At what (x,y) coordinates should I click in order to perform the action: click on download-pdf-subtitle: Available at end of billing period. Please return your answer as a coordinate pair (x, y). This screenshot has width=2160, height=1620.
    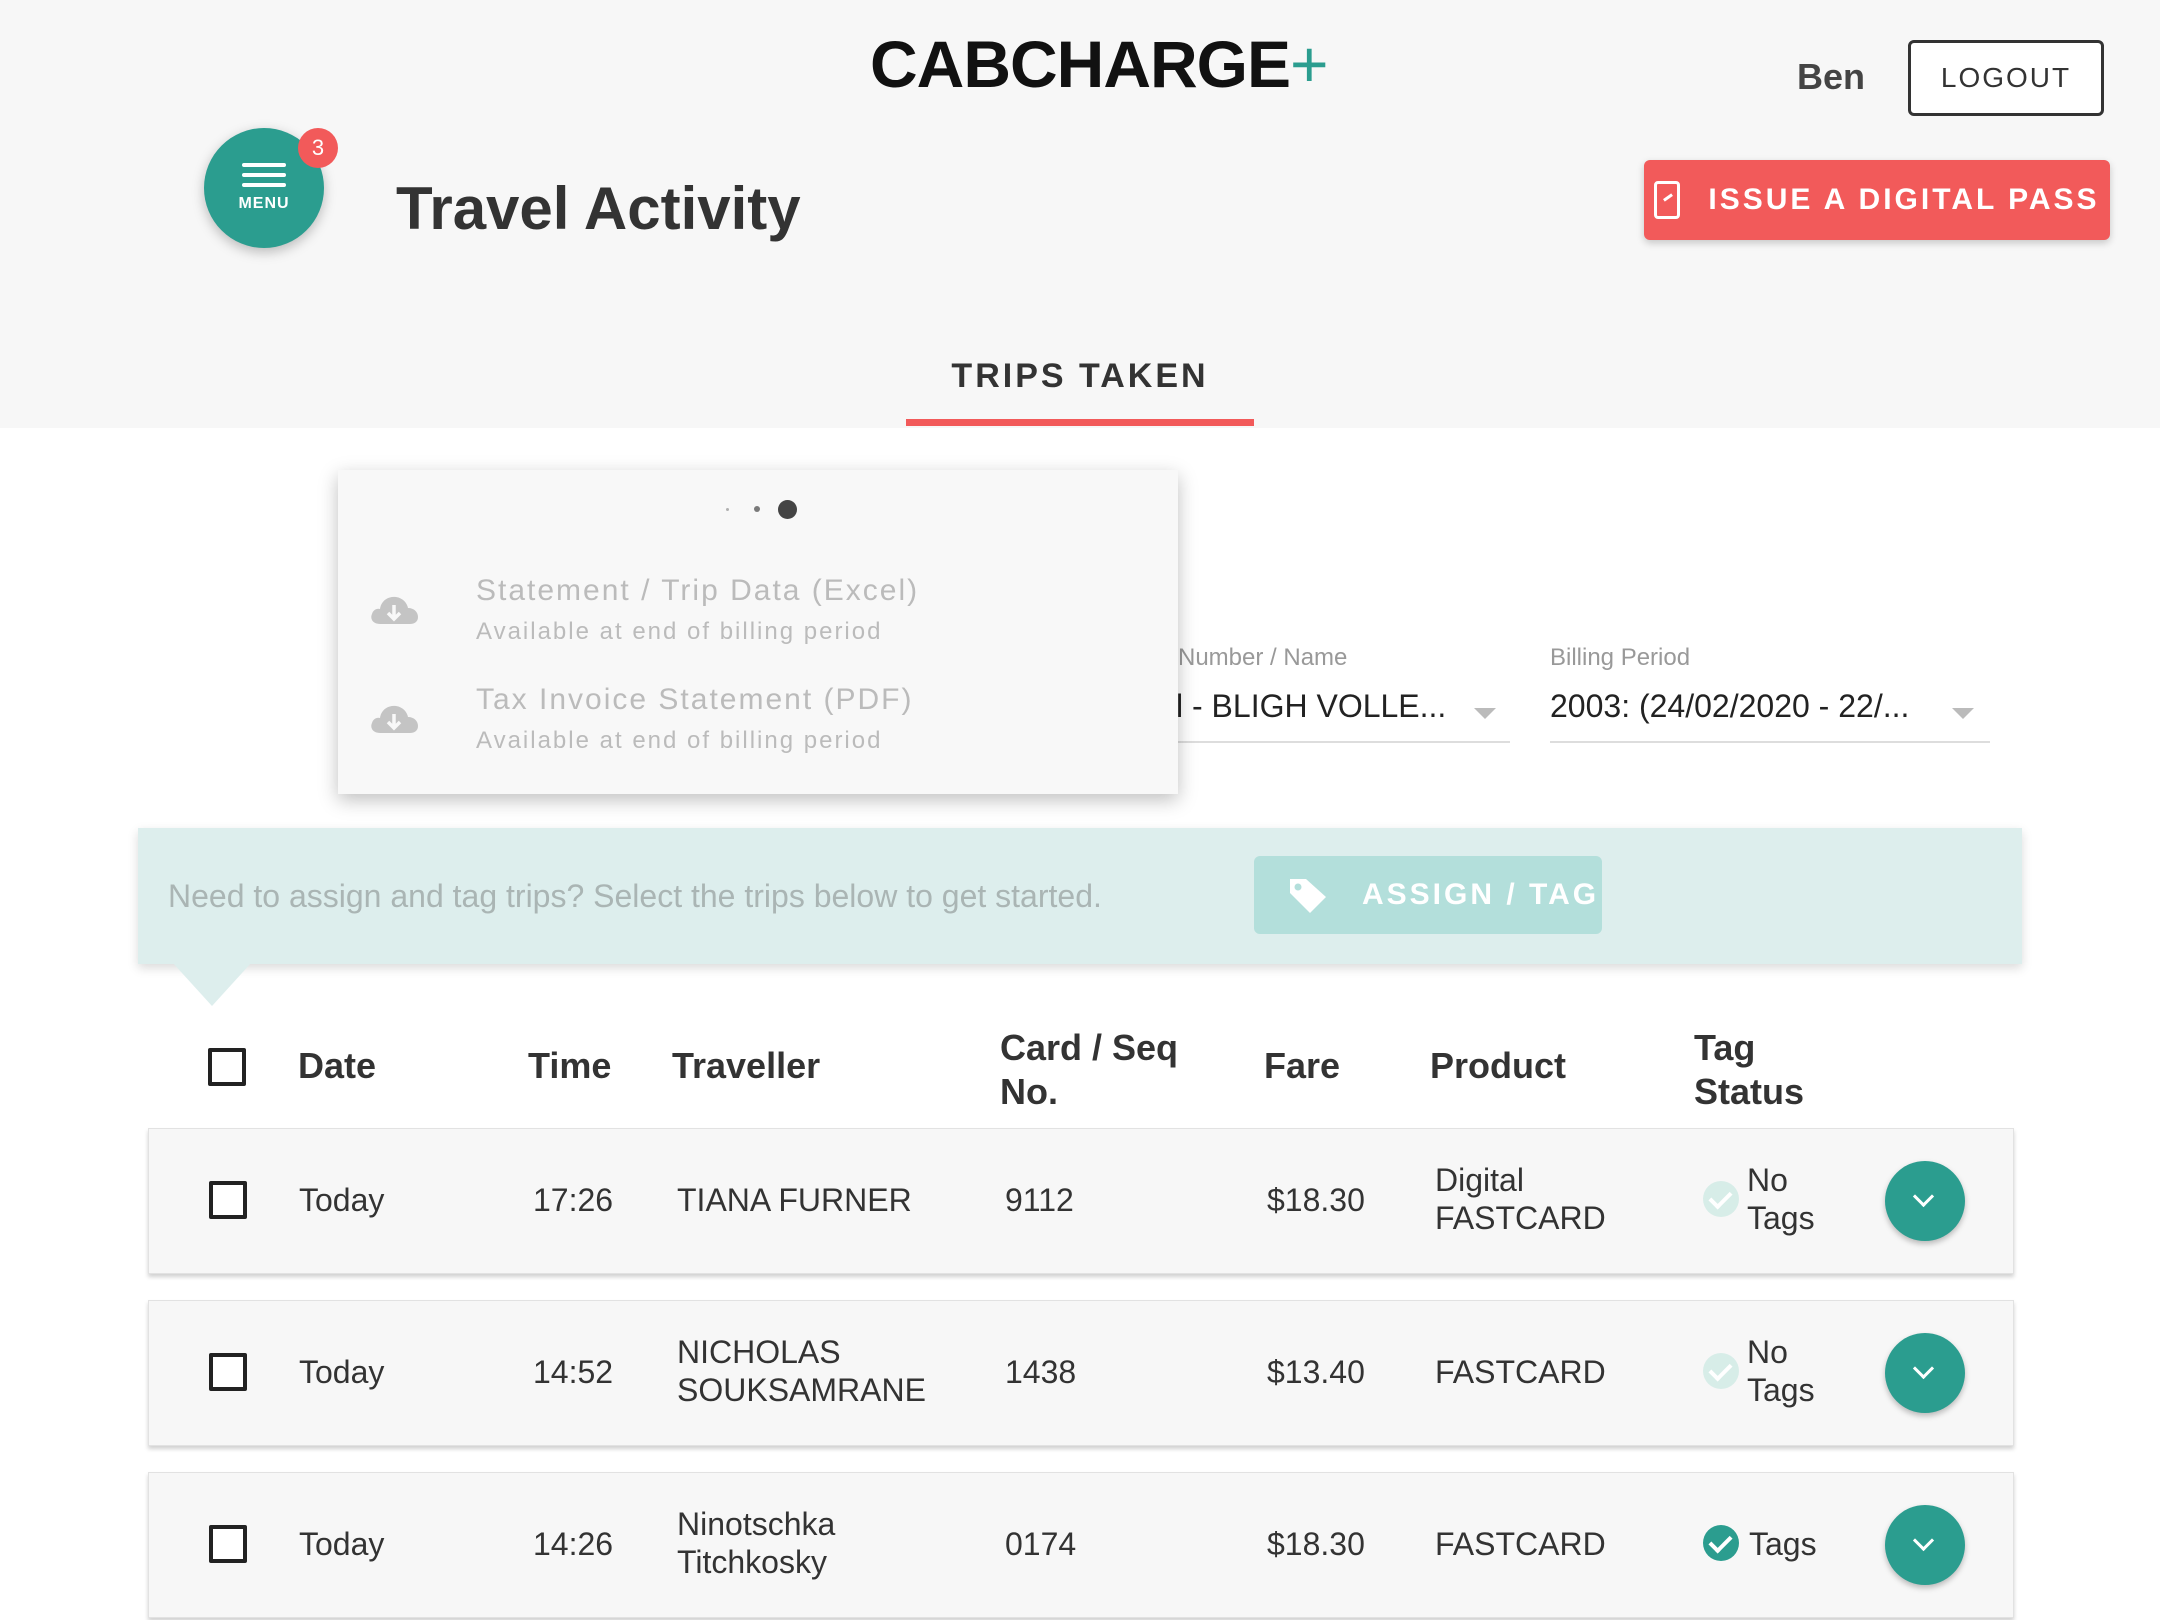
    Looking at the image, I should click on (679, 740).